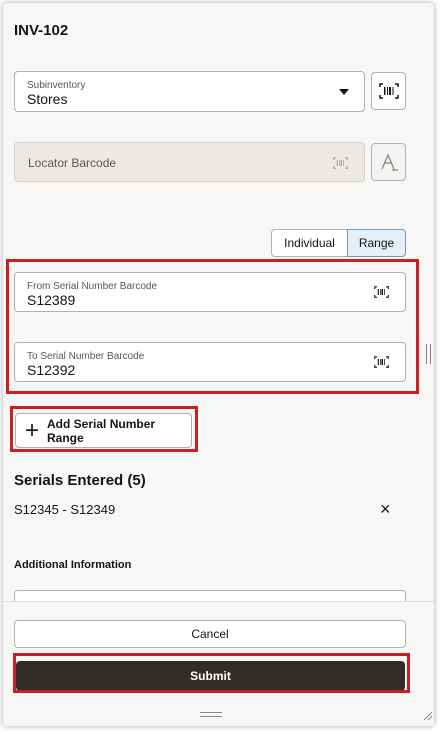 The height and width of the screenshot is (733, 445). I want to click on individual-toggle-button: Individual, so click(309, 243).